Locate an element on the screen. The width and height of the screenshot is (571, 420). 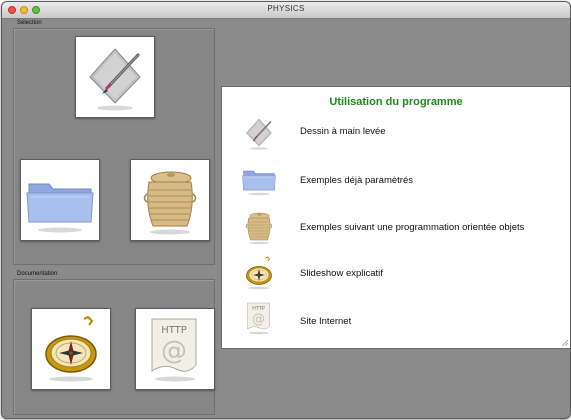
usage-item-compass-icon is located at coordinates (259, 273).